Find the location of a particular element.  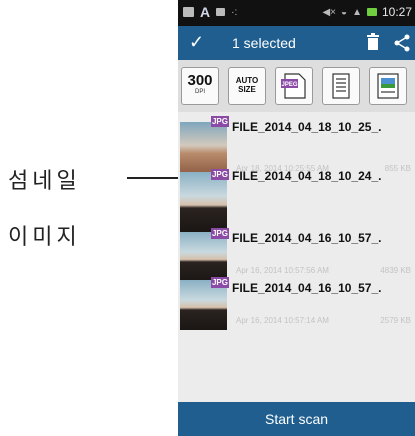

battery-icon is located at coordinates (371, 12).